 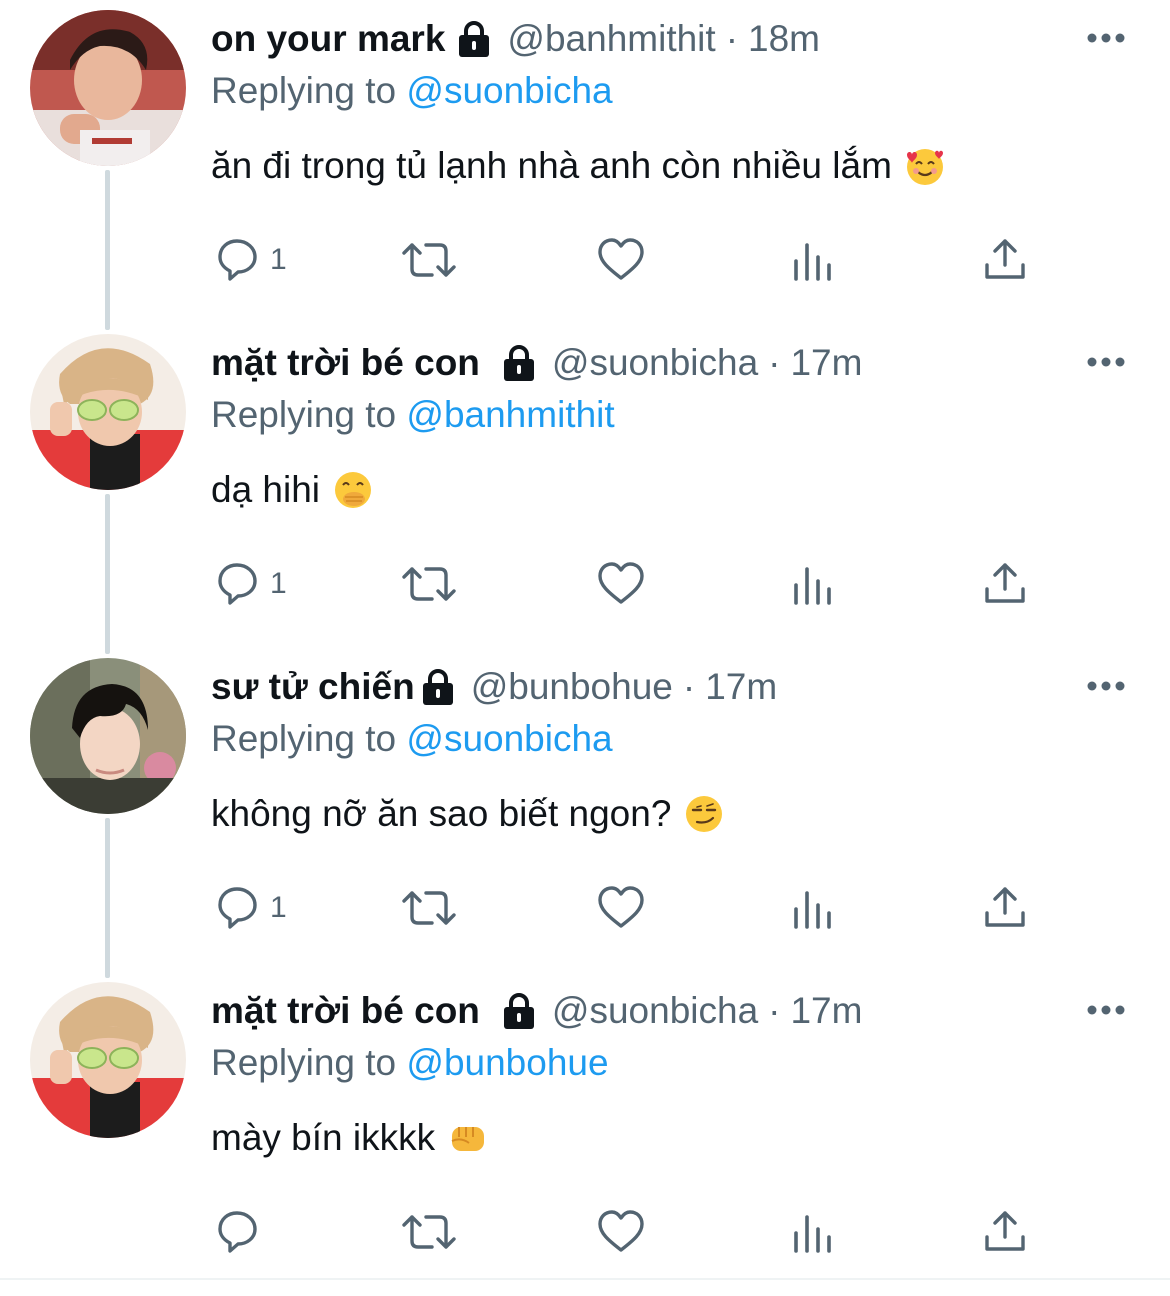 I want to click on divider, so click(x=585, y=1279).